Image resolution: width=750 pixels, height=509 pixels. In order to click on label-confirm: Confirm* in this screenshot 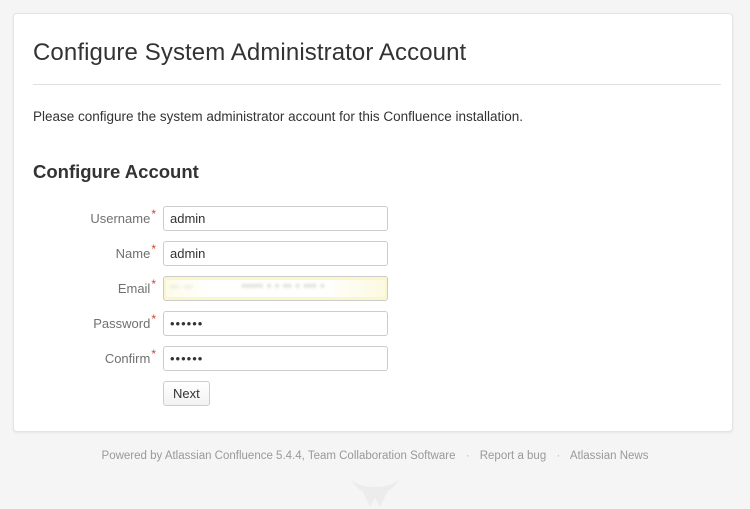, I will do `click(85, 358)`.